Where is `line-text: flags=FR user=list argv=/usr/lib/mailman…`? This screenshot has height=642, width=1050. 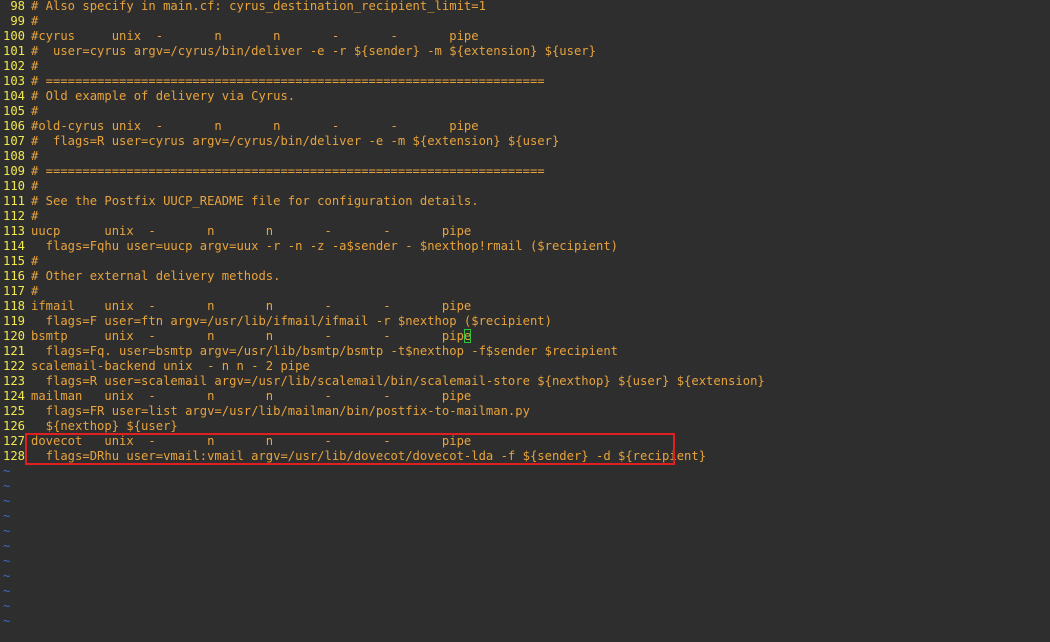
line-text: flags=FR user=list argv=/usr/lib/mailman… is located at coordinates (280, 411).